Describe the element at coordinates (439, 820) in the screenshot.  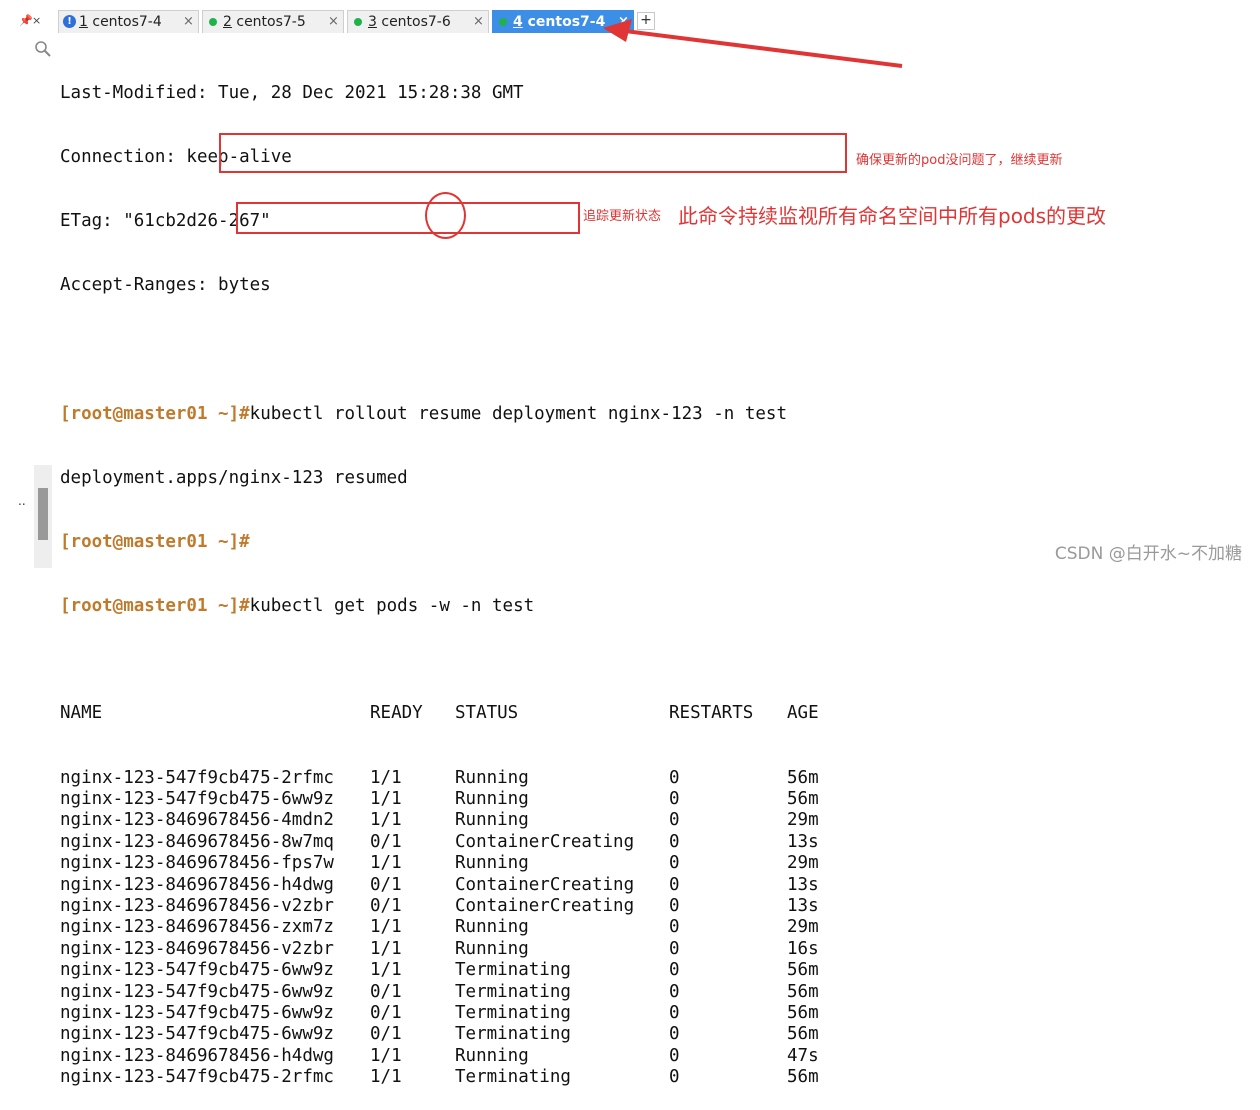
I see `table-row: nginx-123-8469678456-4mdn2 1/1 Running 0 29m` at that location.